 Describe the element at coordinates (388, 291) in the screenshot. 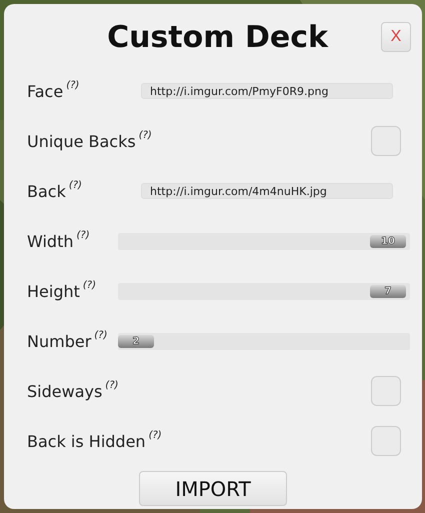

I see `slider-thumb: 7` at that location.